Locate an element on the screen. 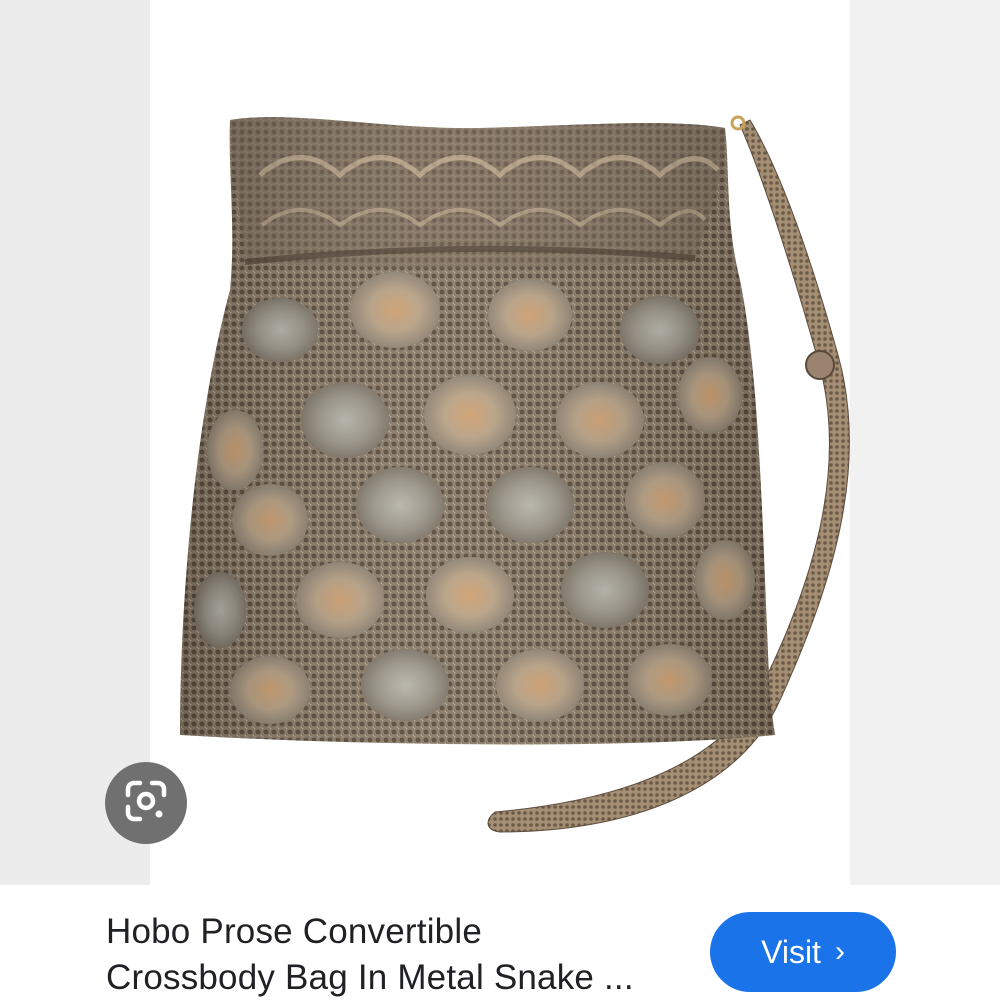 Image resolution: width=1000 pixels, height=1001 pixels. visit-button: Visit › is located at coordinates (803, 952).